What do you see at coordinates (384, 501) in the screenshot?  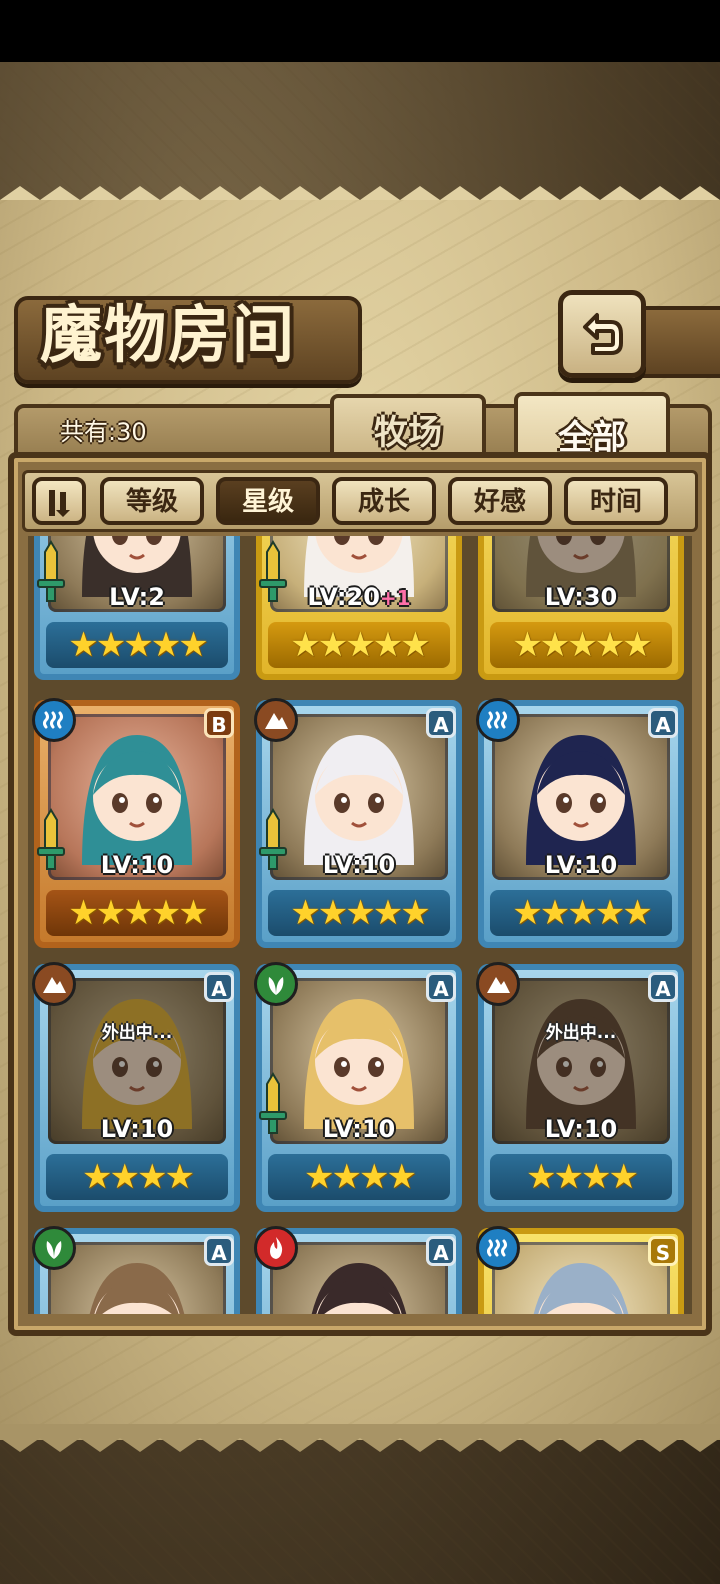 I see `sort-growth-button: 成长` at bounding box center [384, 501].